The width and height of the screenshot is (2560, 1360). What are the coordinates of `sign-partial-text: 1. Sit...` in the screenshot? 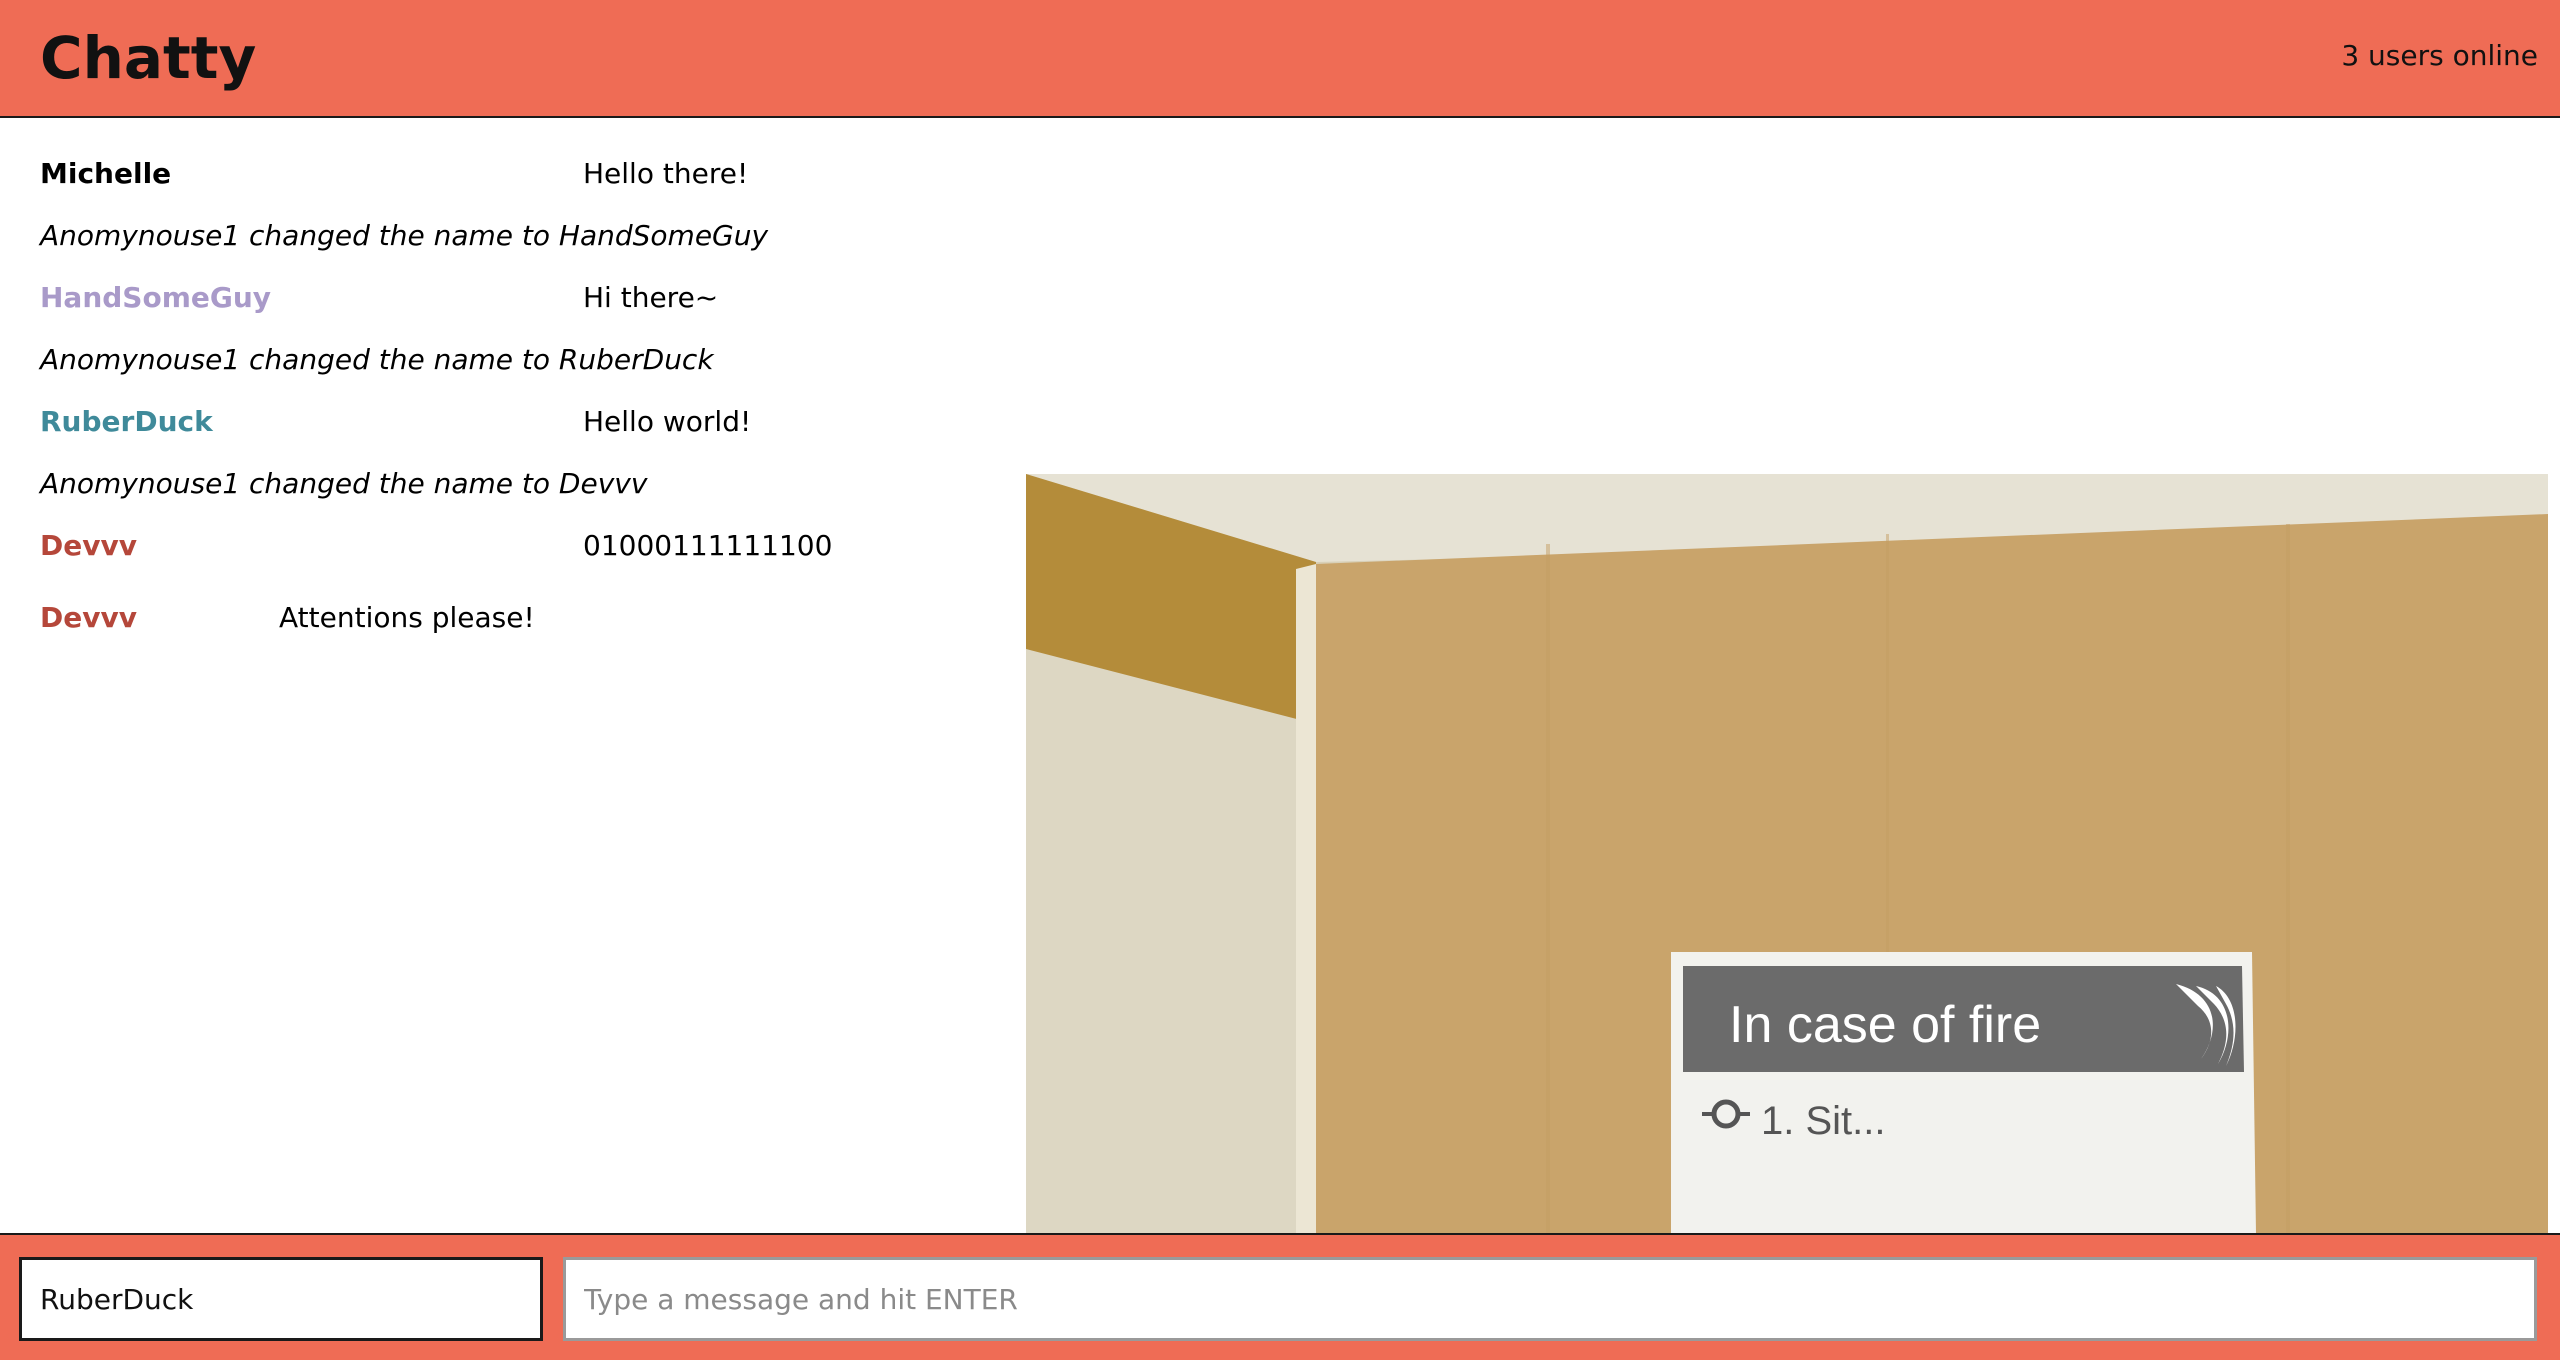 It's located at (1823, 1121).